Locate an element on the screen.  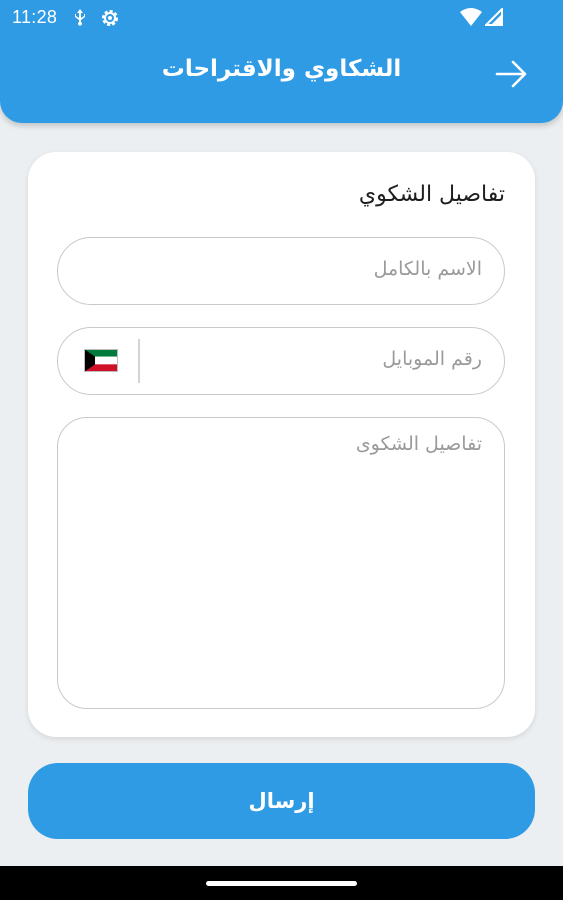
country-code-divider is located at coordinates (139, 361).